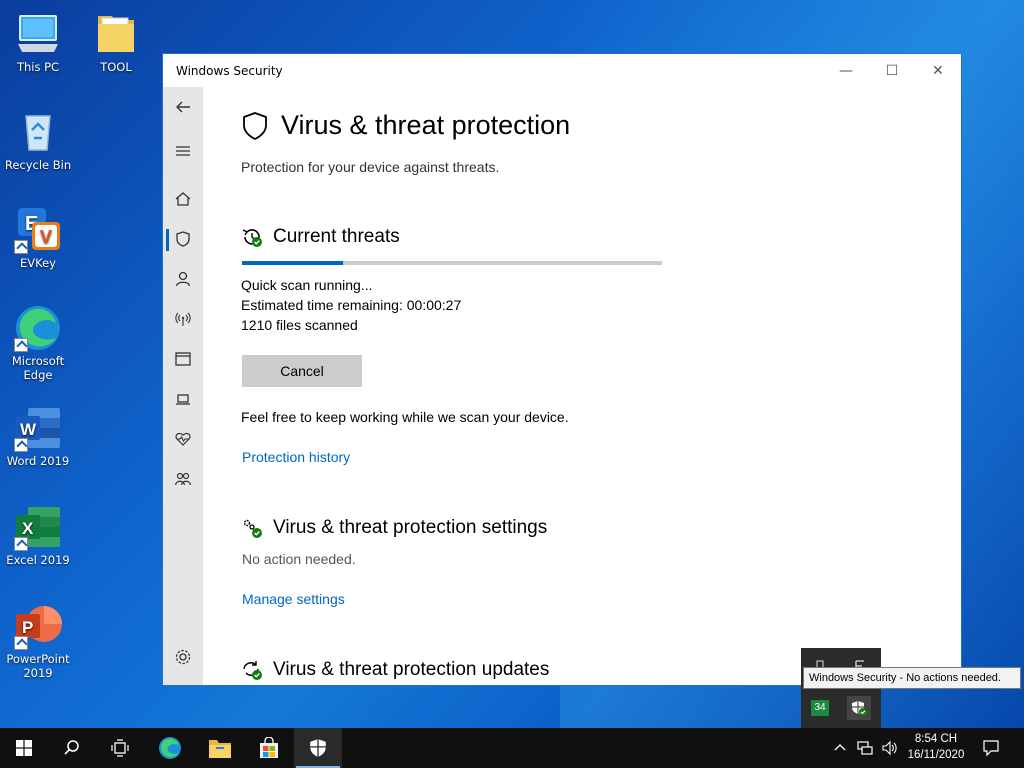 This screenshot has width=1024, height=768. Describe the element at coordinates (38, 641) in the screenshot. I see `desktop-icon-powerpoint: P PowerPoint 2019` at that location.